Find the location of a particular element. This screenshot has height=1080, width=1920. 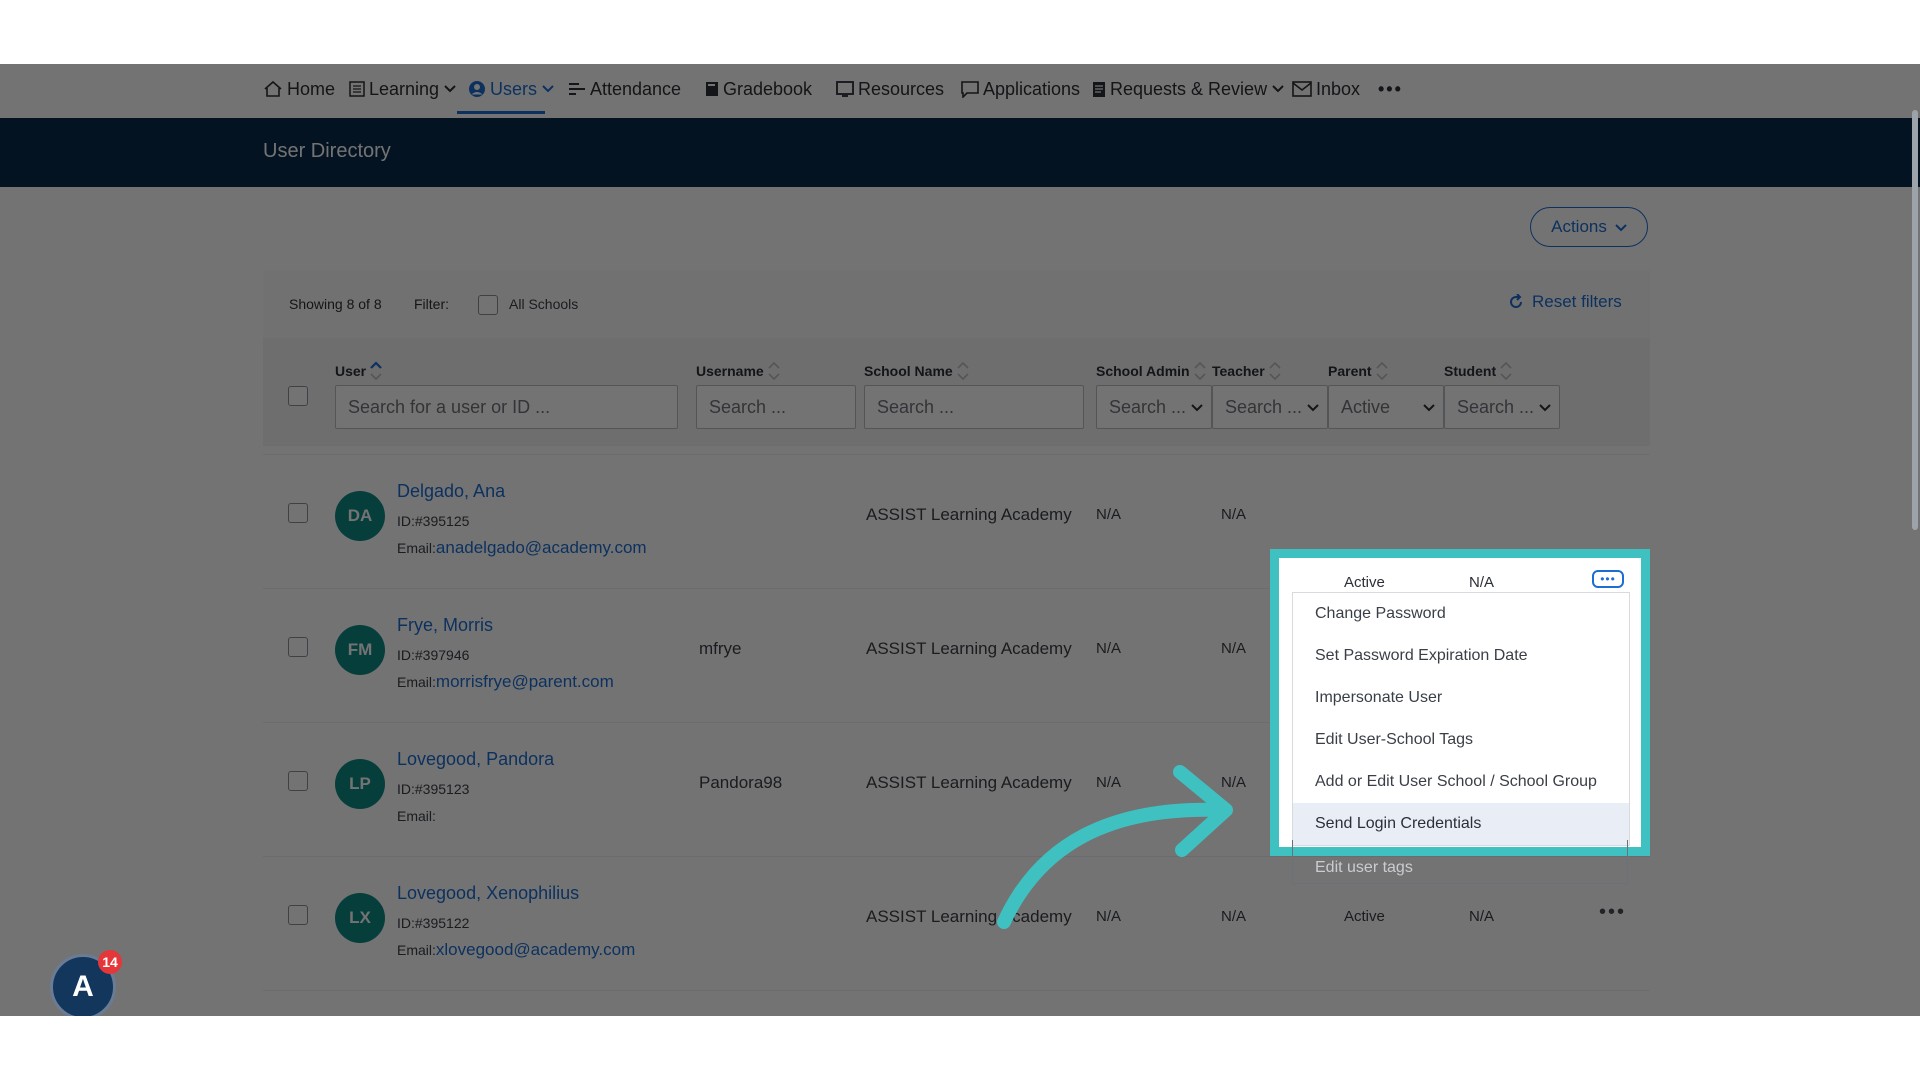

nav-learning: Learning is located at coordinates (403, 89).